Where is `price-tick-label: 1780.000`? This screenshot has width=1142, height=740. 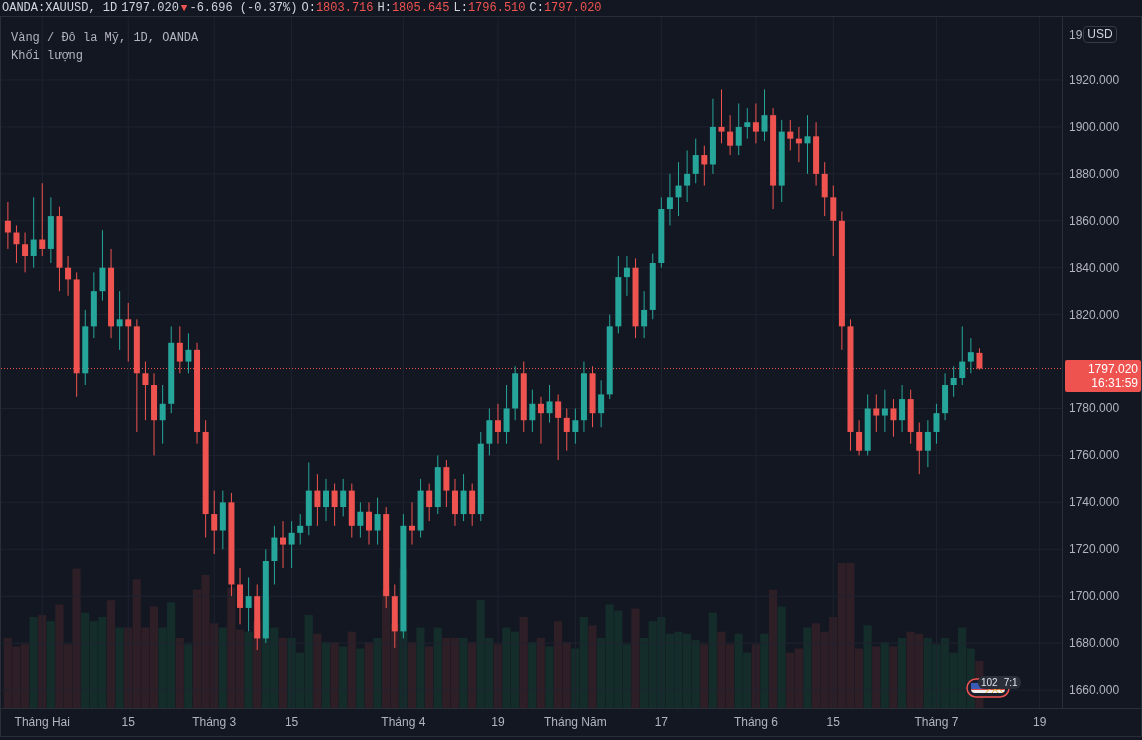
price-tick-label: 1780.000 is located at coordinates (1094, 408).